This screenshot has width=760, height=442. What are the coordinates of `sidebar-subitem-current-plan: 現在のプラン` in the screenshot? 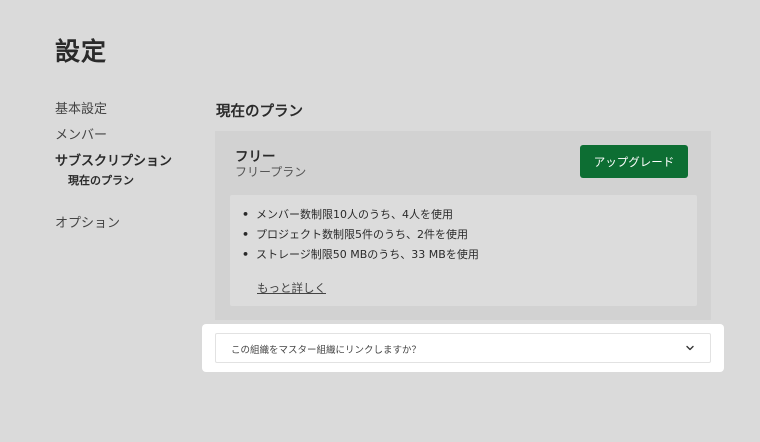 It's located at (136, 183).